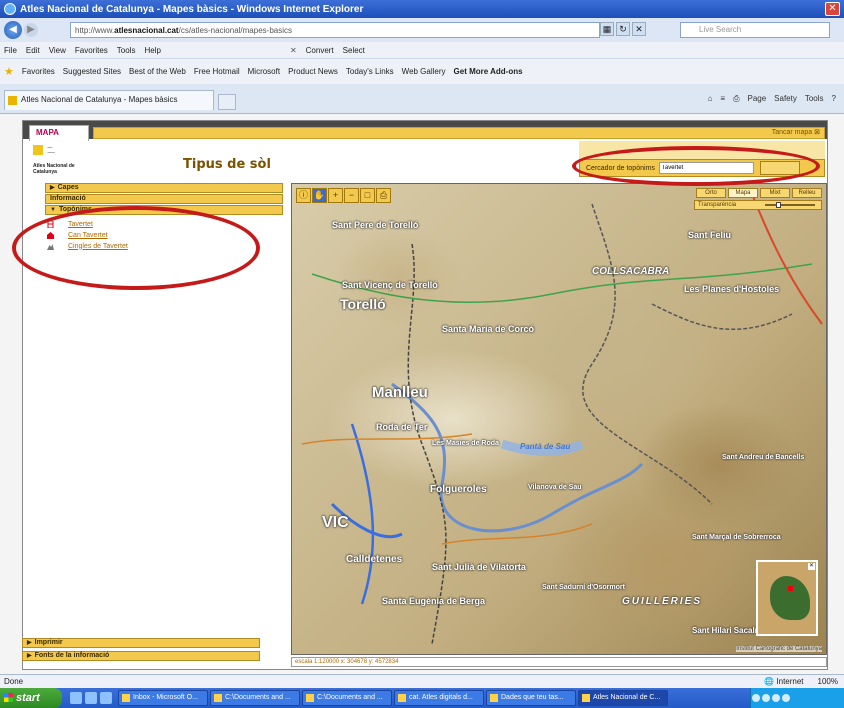  Describe the element at coordinates (354, 50) in the screenshot. I see `select-button: Select` at that location.